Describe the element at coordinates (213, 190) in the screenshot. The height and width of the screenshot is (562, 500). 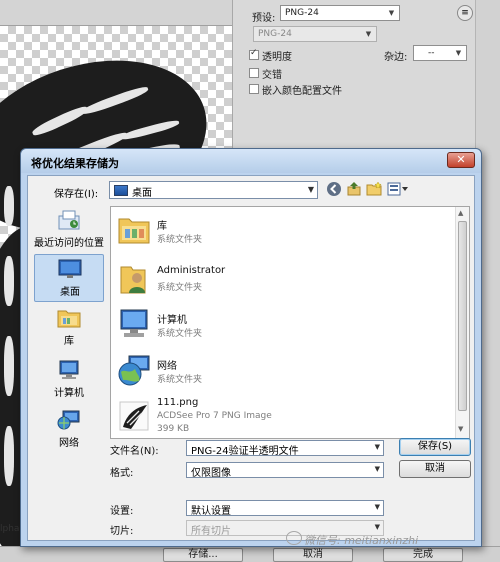
I see `save-in-select: 桌面 ▼` at that location.